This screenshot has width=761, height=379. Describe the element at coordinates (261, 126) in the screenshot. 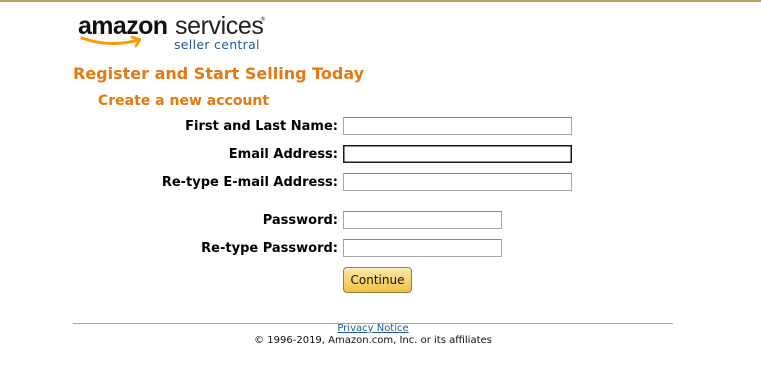

I see `name-label: First and Last Name:` at that location.